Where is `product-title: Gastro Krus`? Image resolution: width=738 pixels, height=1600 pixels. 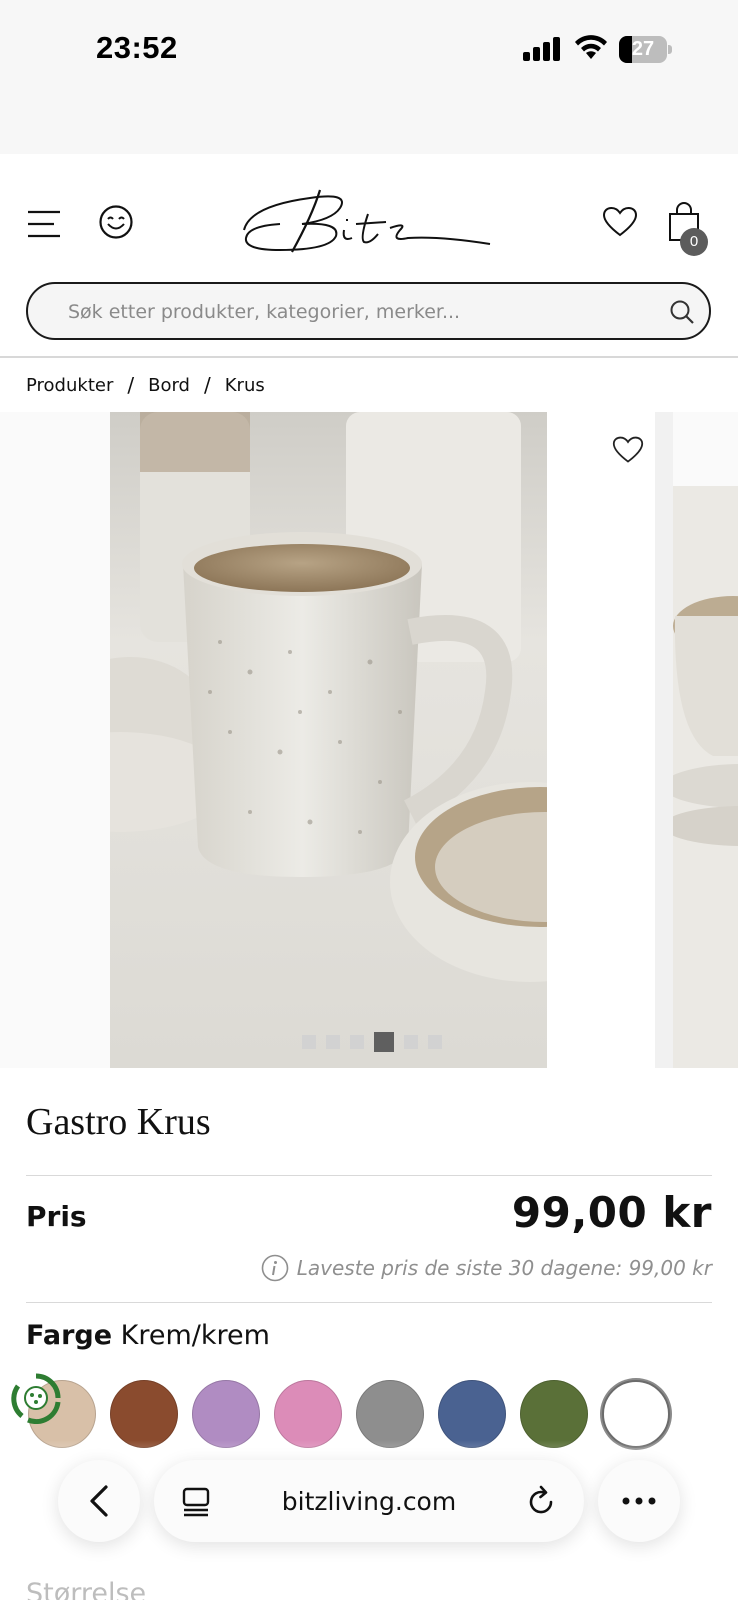
product-title: Gastro Krus is located at coordinates (118, 1122).